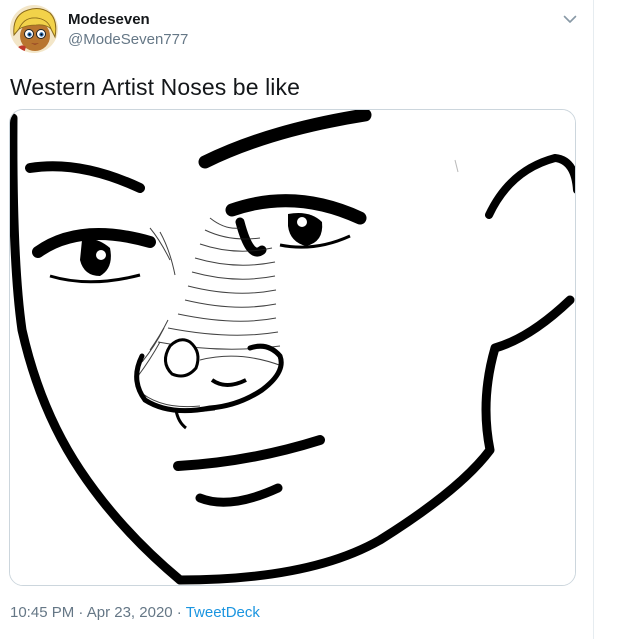 This screenshot has width=618, height=639. Describe the element at coordinates (155, 87) in the screenshot. I see `tweet-text: Western Artist Noses be like` at that location.